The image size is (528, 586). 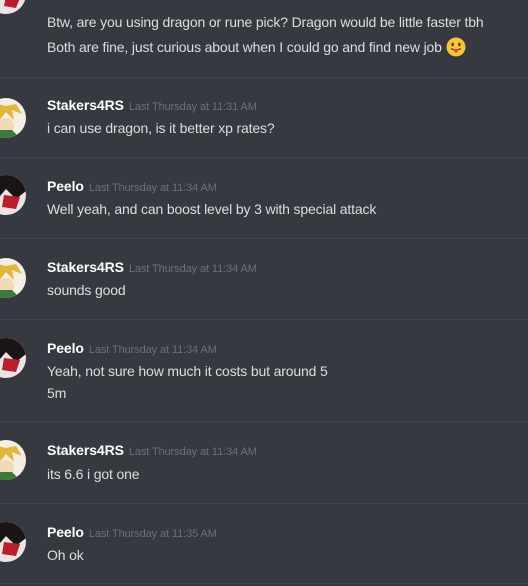 What do you see at coordinates (152, 534) in the screenshot?
I see `timestamp: Last Thursday at 11:35 AM` at bounding box center [152, 534].